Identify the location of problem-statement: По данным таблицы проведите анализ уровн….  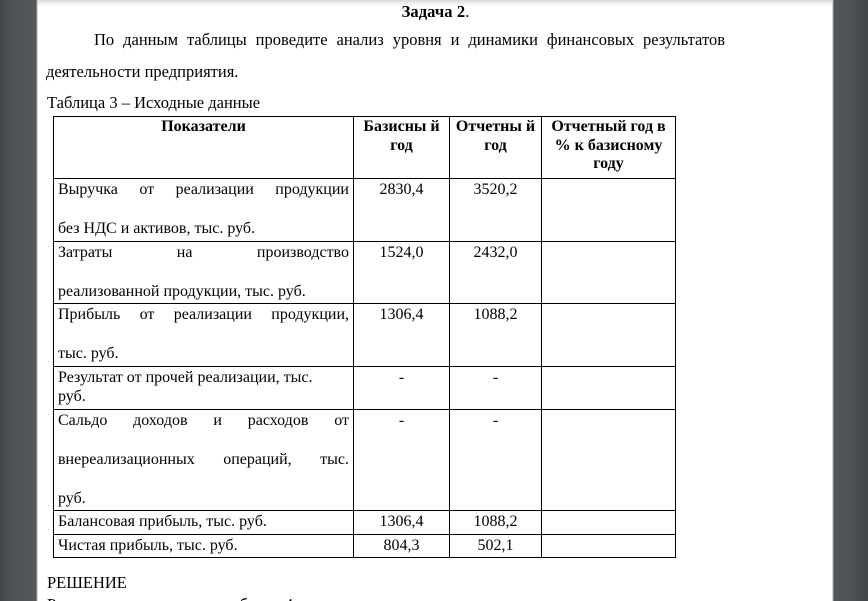
(385, 55).